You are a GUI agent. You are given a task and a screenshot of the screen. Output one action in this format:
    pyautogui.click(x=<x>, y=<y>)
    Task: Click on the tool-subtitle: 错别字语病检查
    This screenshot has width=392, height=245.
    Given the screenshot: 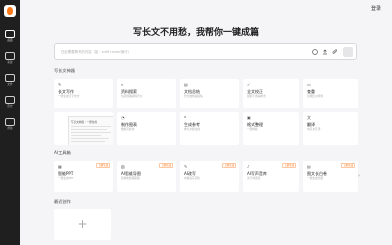 What is the action you would take?
    pyautogui.click(x=256, y=96)
    